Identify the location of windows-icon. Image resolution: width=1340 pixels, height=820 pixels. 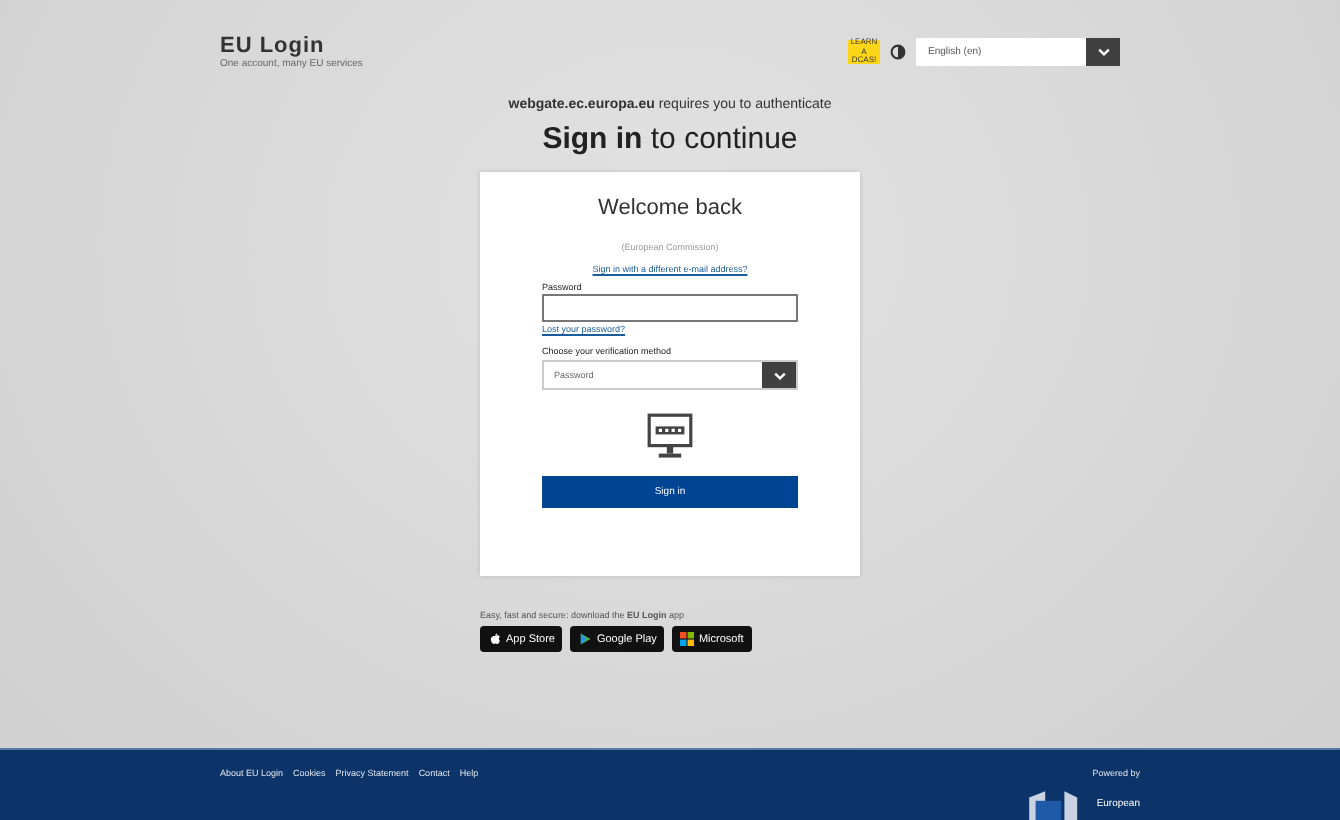
(687, 639).